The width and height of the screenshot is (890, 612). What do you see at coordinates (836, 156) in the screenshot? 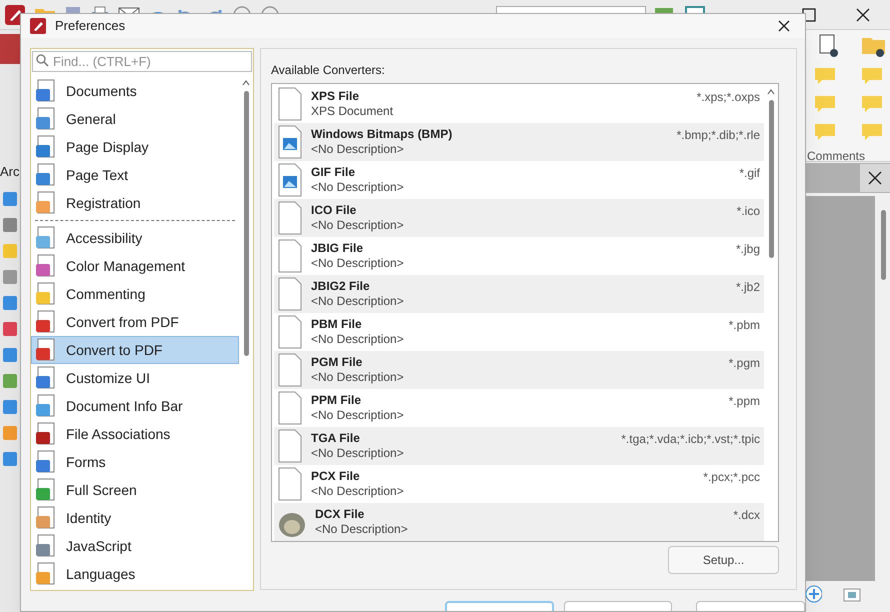
I see `ribbon-group-label: Comments` at bounding box center [836, 156].